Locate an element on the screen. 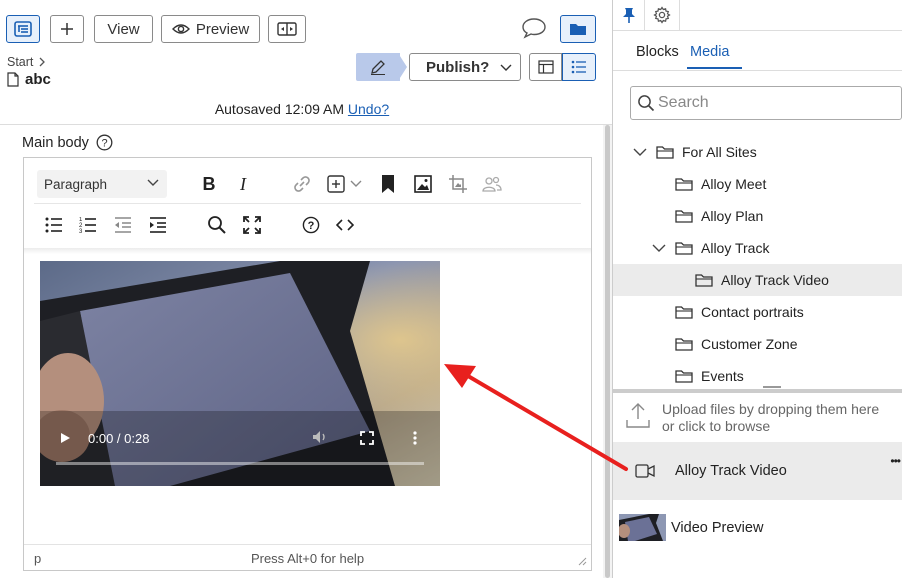 The height and width of the screenshot is (578, 902). breadcrumb-start: Start is located at coordinates (20, 62).